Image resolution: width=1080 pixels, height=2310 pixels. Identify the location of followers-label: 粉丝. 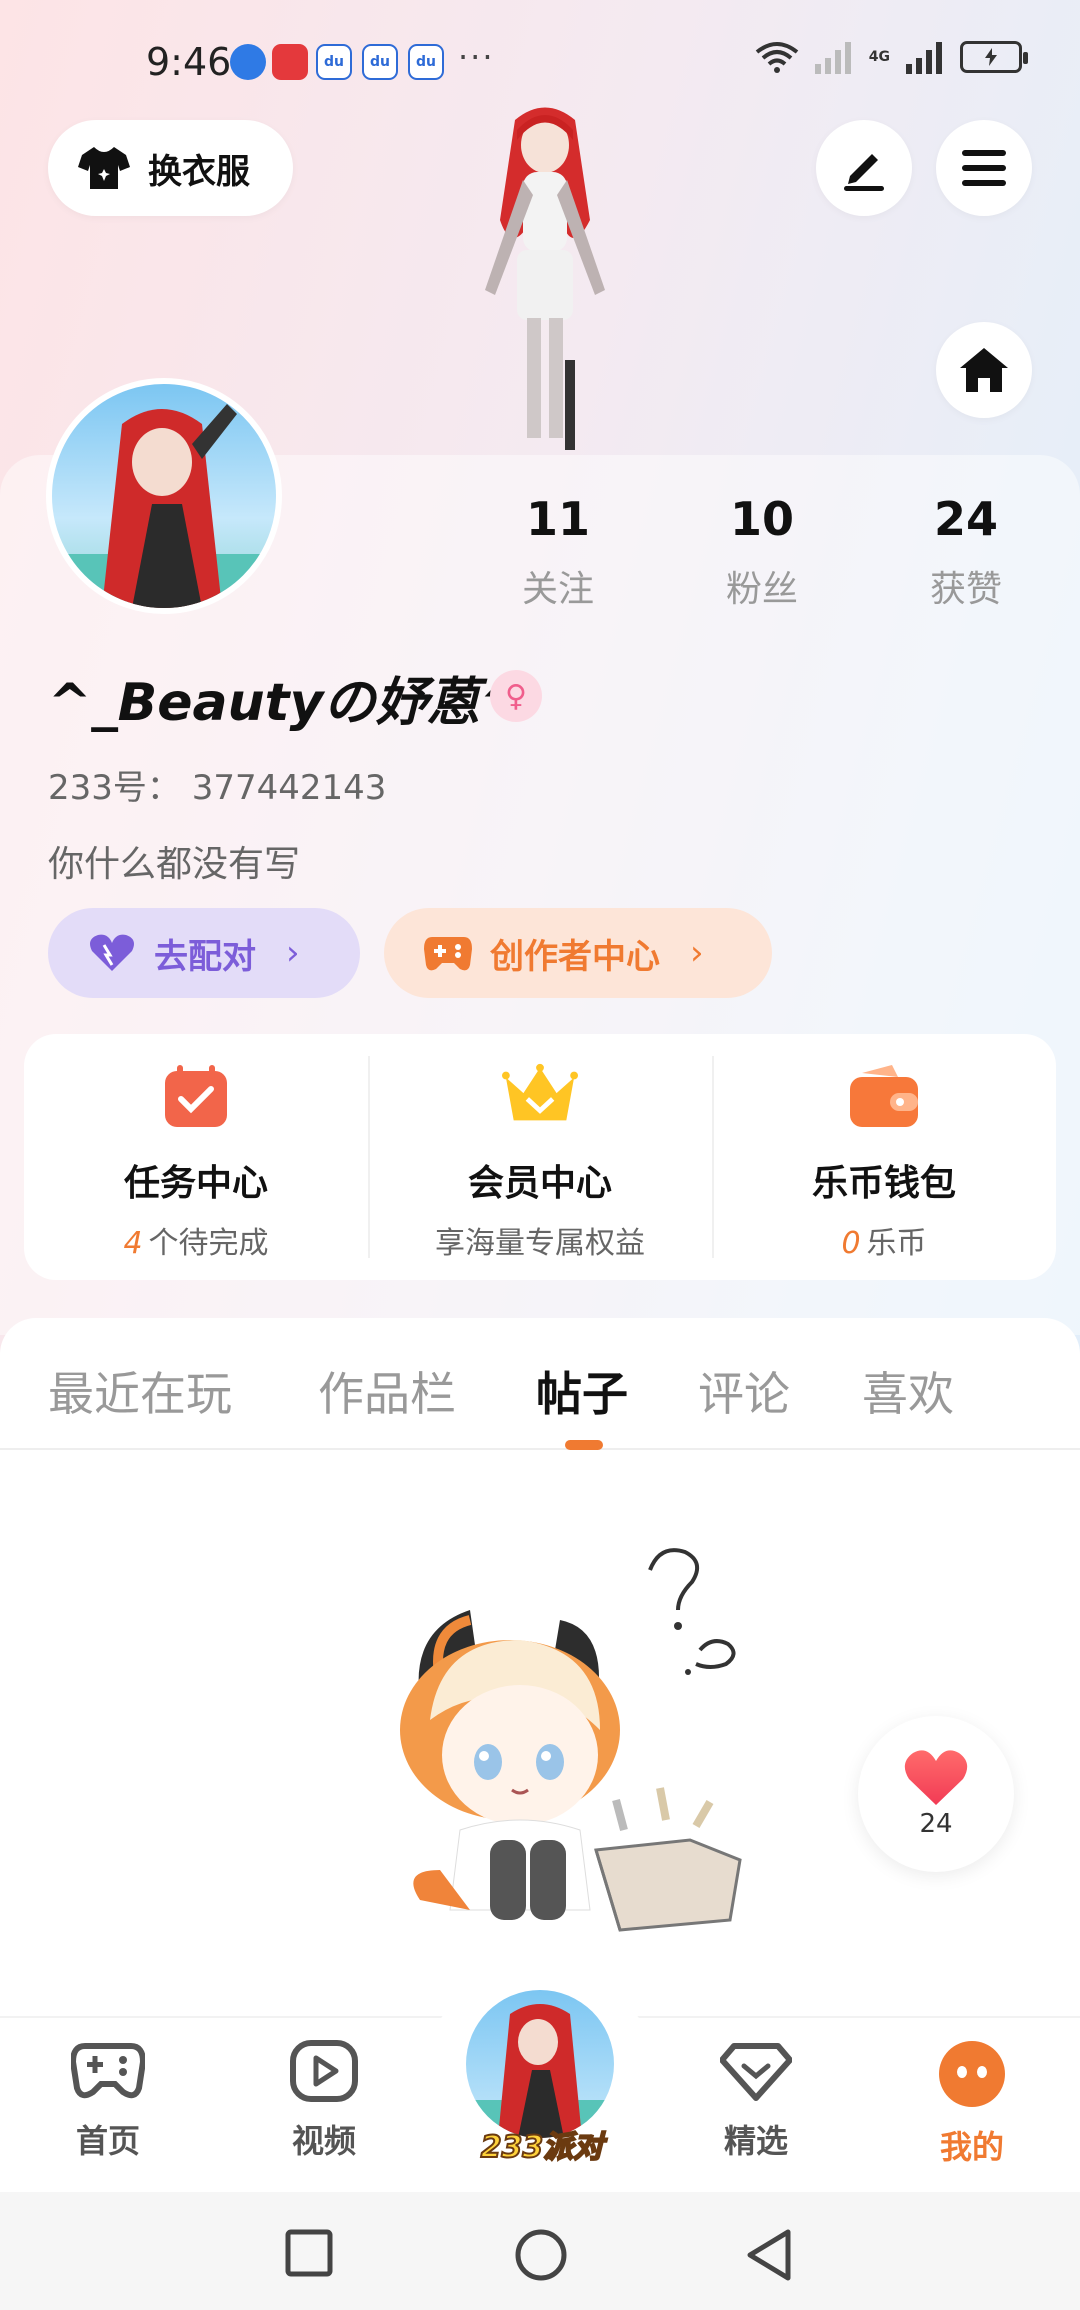
(761, 589).